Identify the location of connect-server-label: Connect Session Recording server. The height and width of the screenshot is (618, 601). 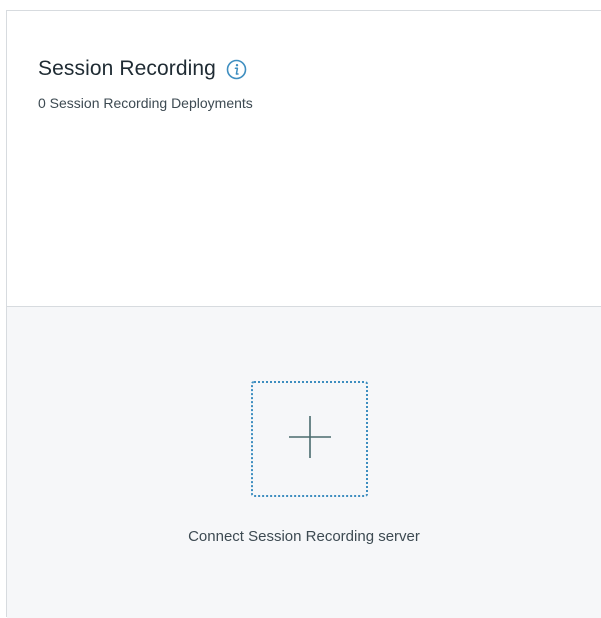
(304, 536).